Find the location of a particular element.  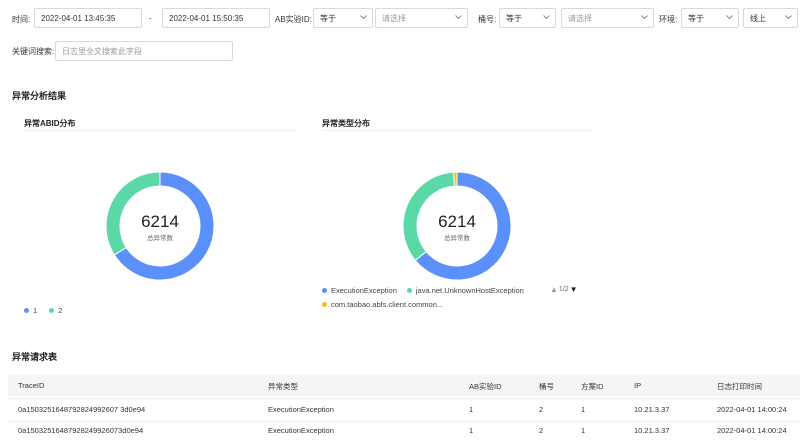

ab-operator-select: 等于 is located at coordinates (343, 18).